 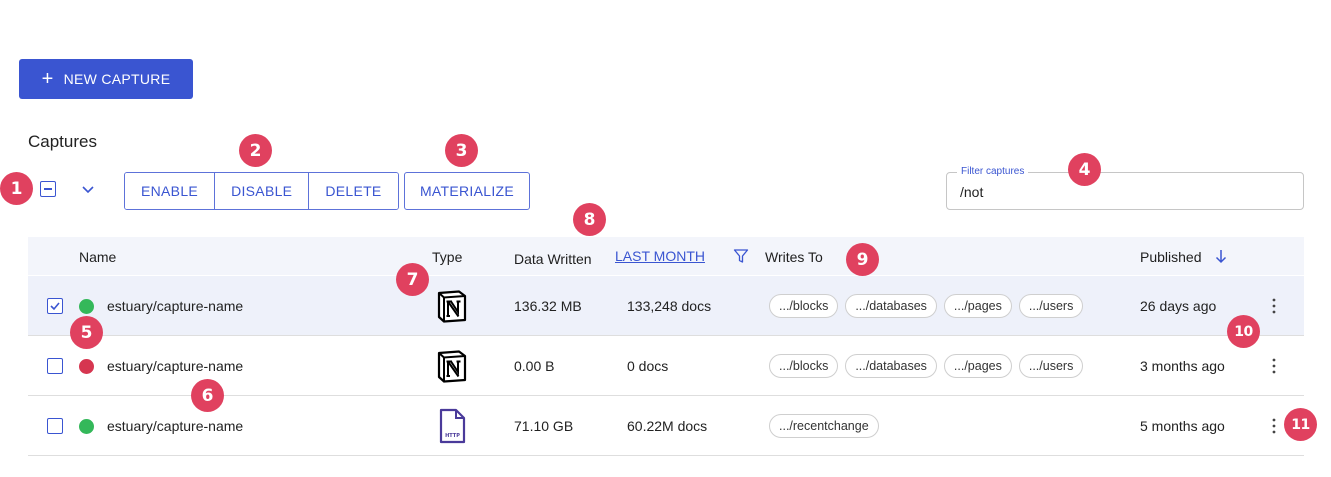 I want to click on writes-to-list: .../recentchange, so click(x=824, y=426).